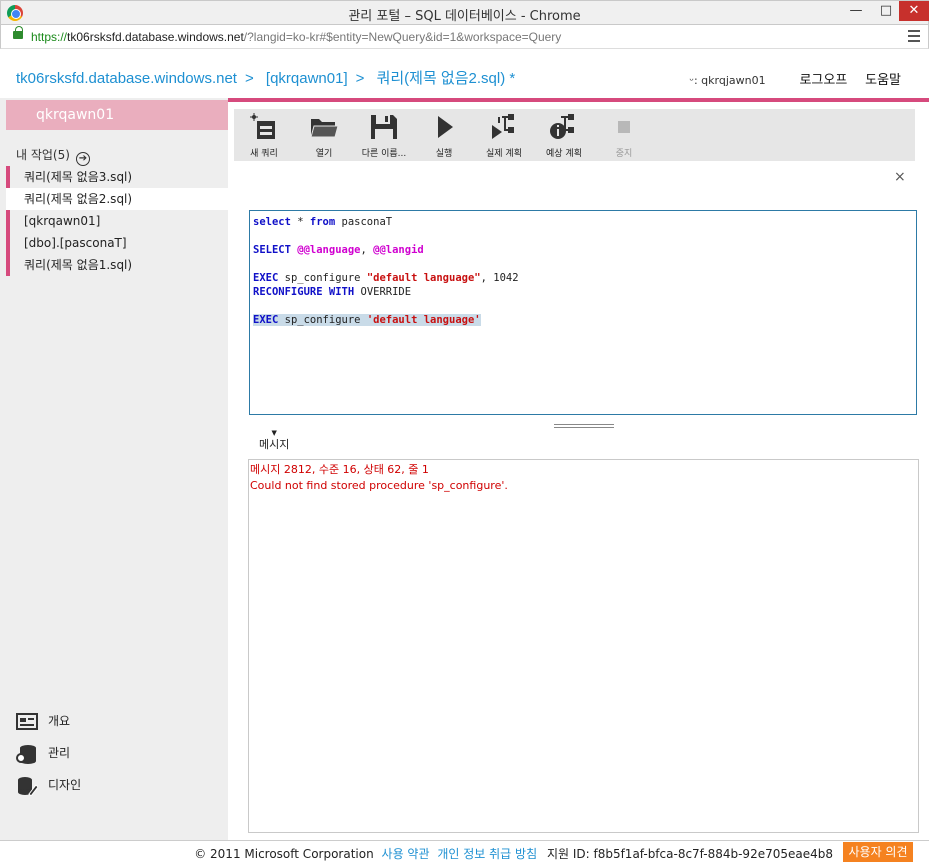  I want to click on stop-button: 중지, so click(624, 135).